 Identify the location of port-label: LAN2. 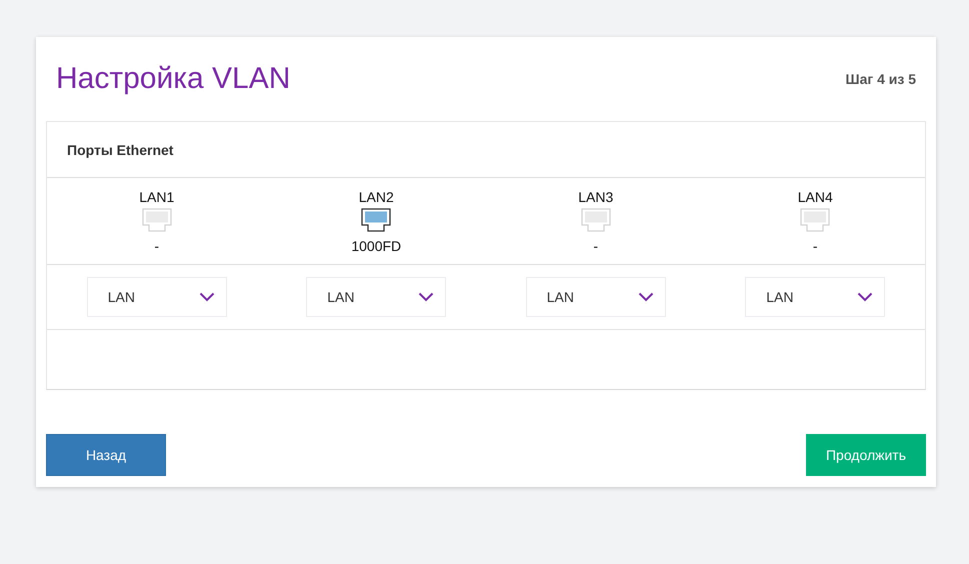
(376, 197).